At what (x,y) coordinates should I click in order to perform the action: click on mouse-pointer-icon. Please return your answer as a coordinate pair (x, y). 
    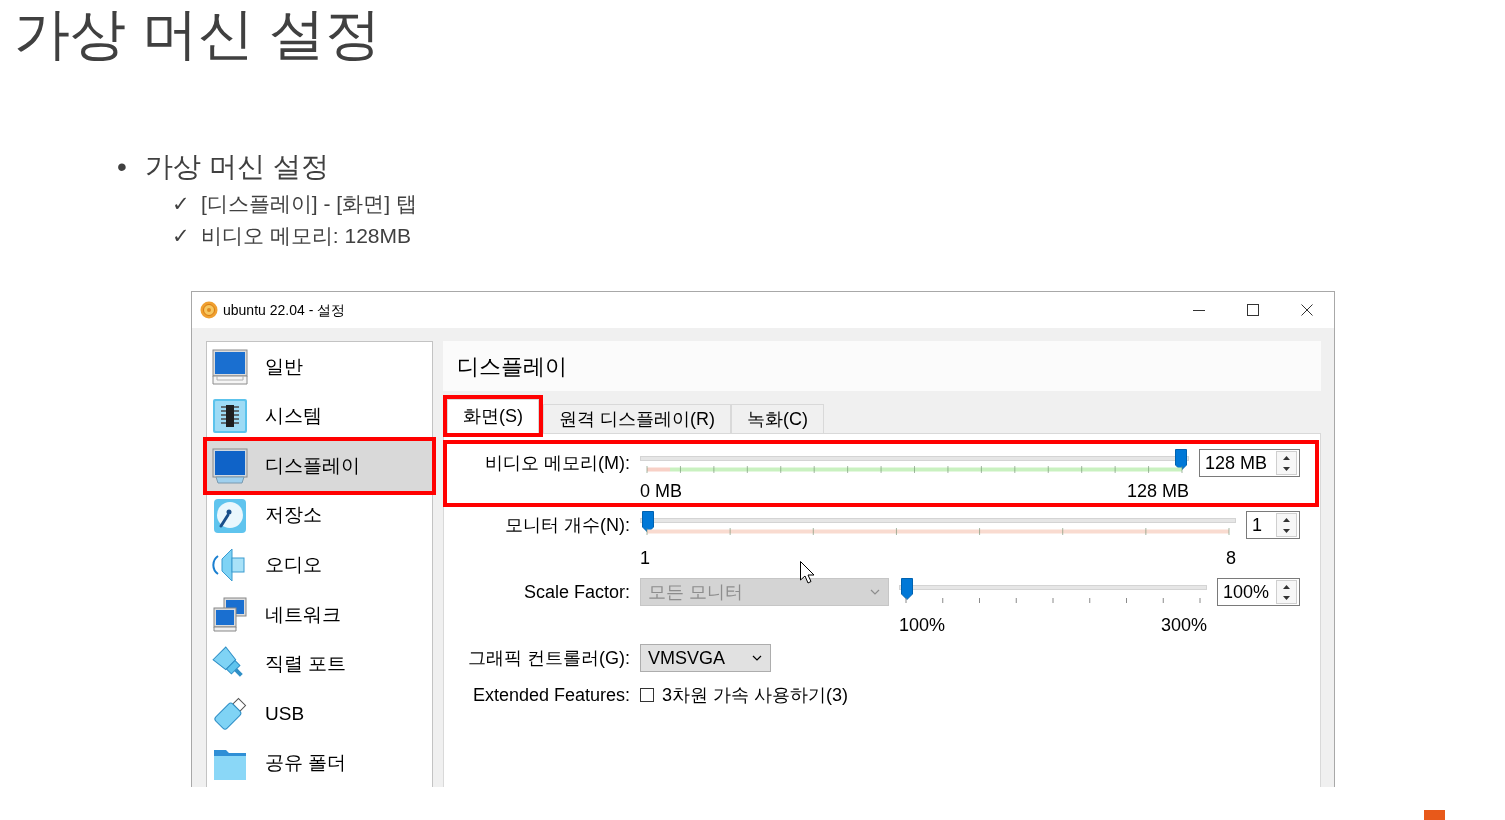
    Looking at the image, I should click on (807, 572).